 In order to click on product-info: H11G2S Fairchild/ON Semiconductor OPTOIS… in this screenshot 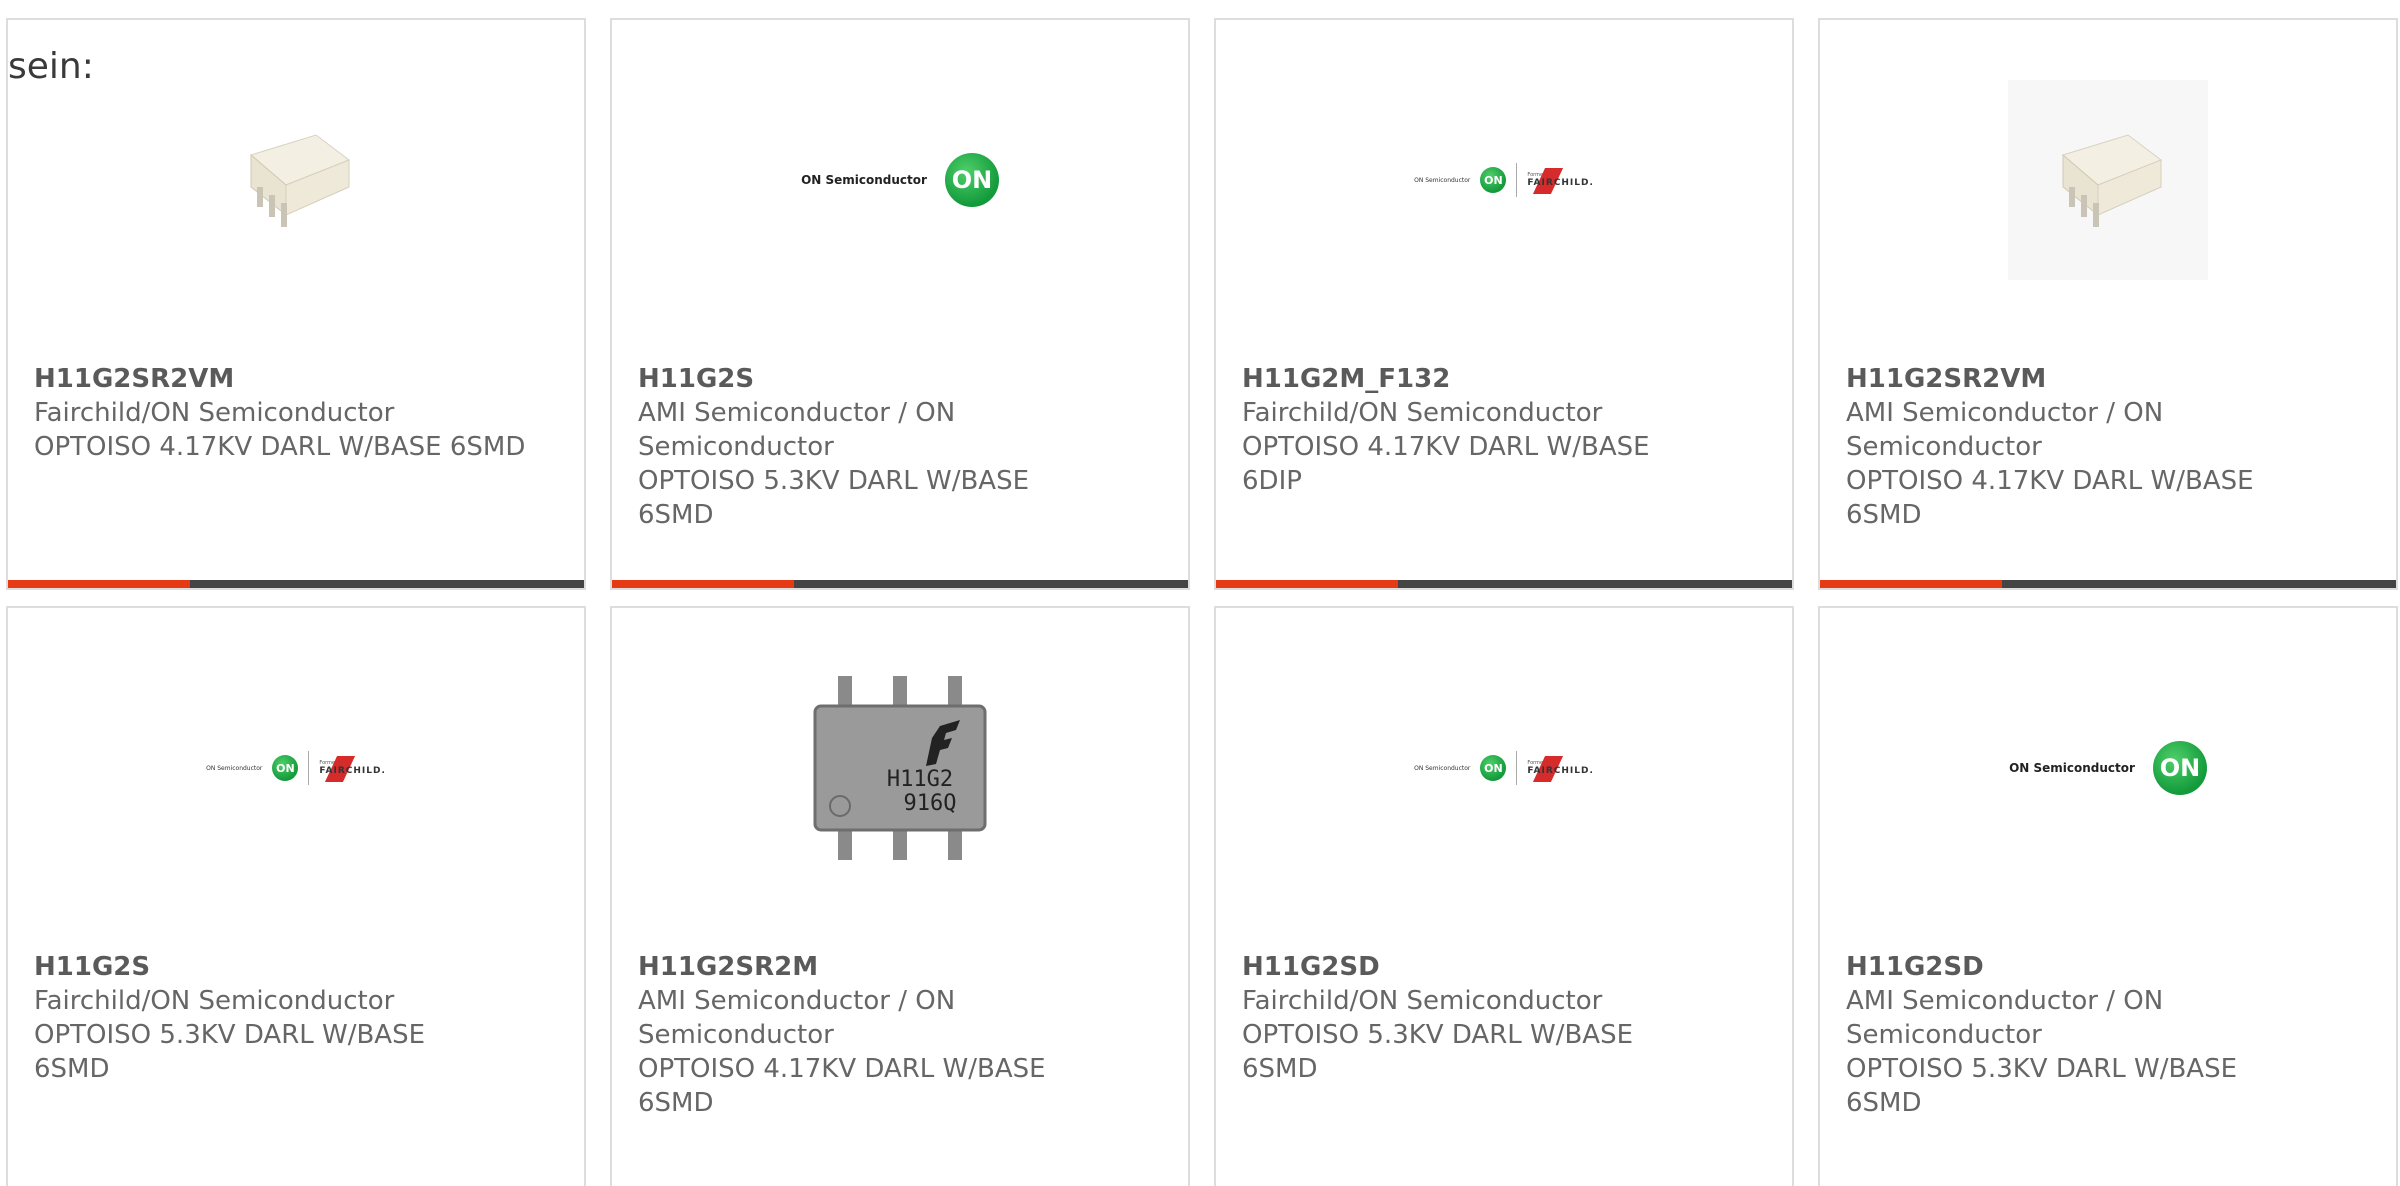, I will do `click(299, 1018)`.